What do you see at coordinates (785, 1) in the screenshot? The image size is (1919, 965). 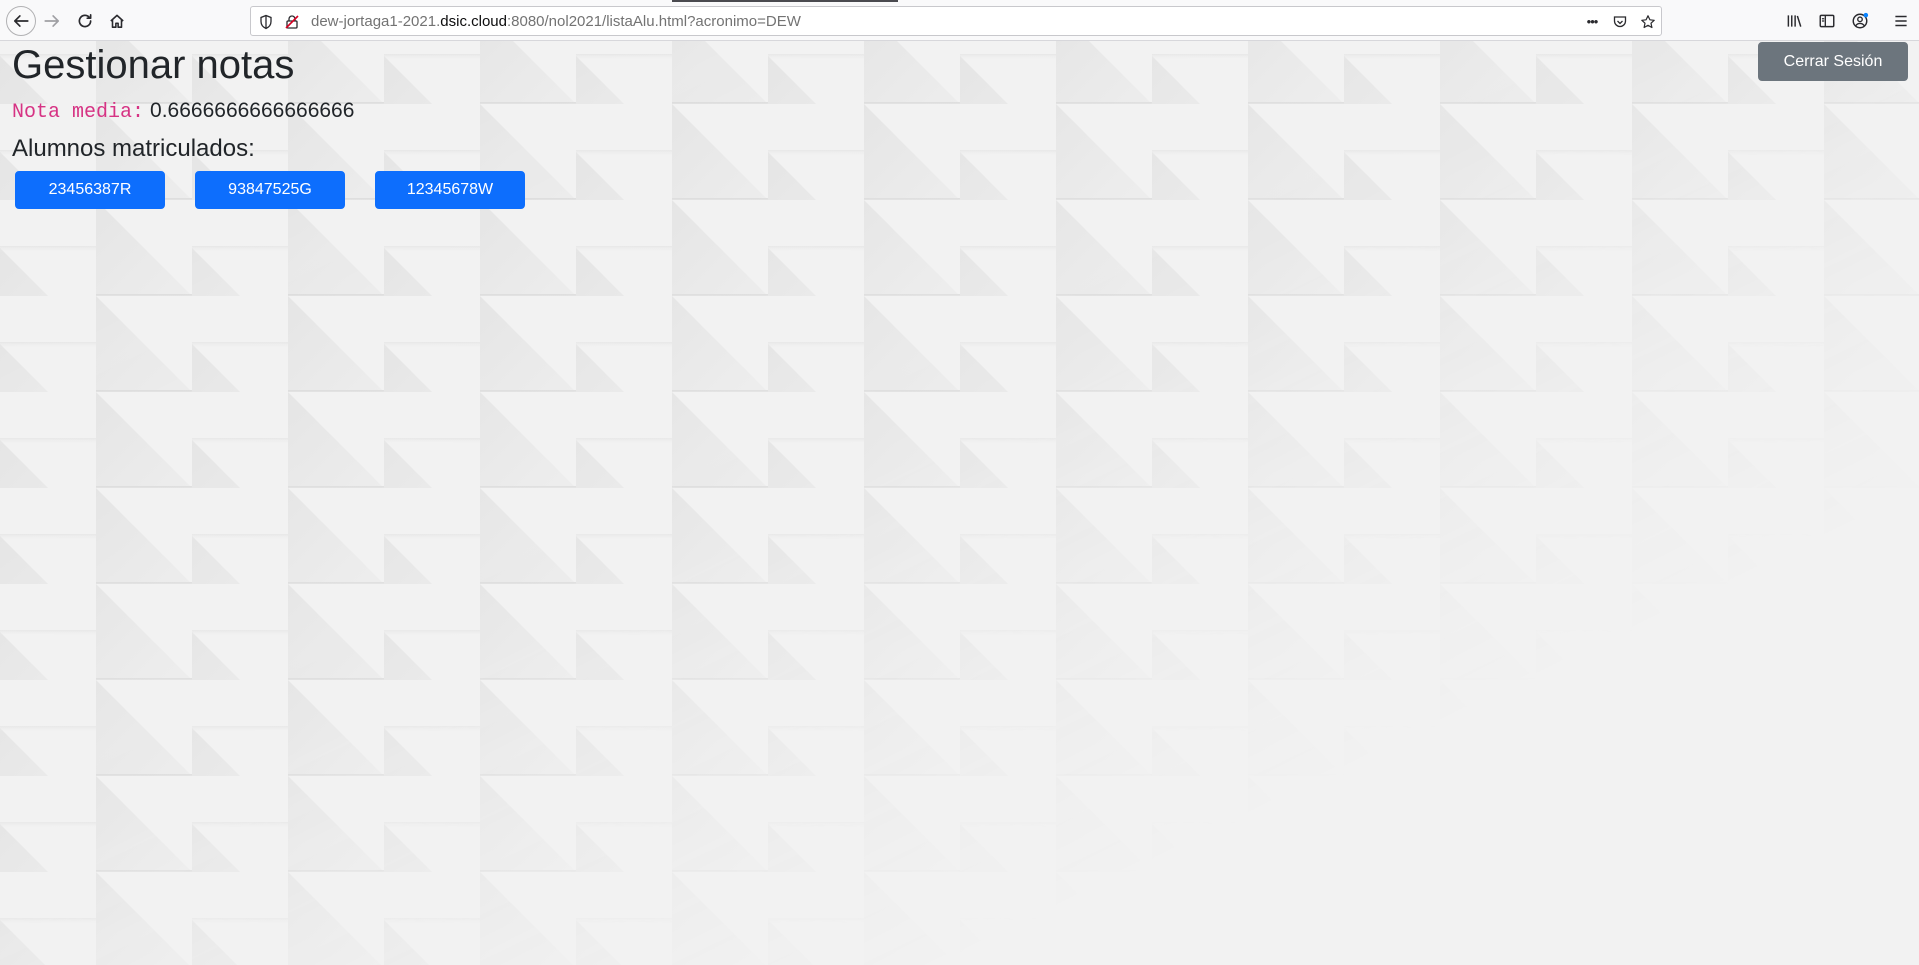 I see `active-tab-indicator` at bounding box center [785, 1].